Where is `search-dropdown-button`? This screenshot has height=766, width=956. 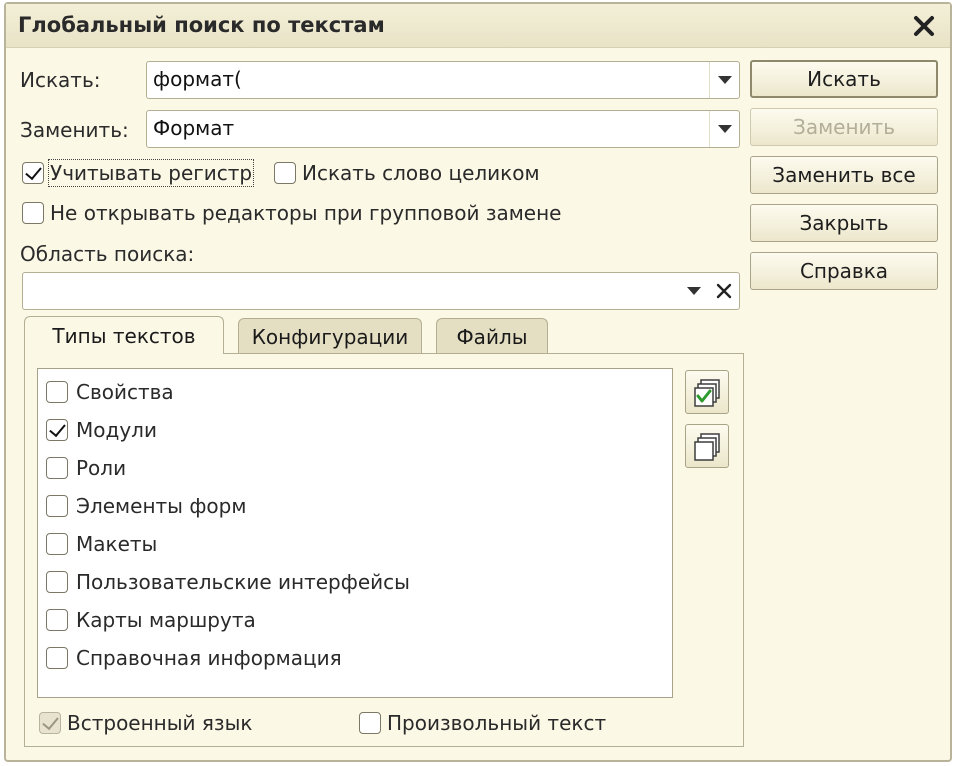 search-dropdown-button is located at coordinates (724, 80).